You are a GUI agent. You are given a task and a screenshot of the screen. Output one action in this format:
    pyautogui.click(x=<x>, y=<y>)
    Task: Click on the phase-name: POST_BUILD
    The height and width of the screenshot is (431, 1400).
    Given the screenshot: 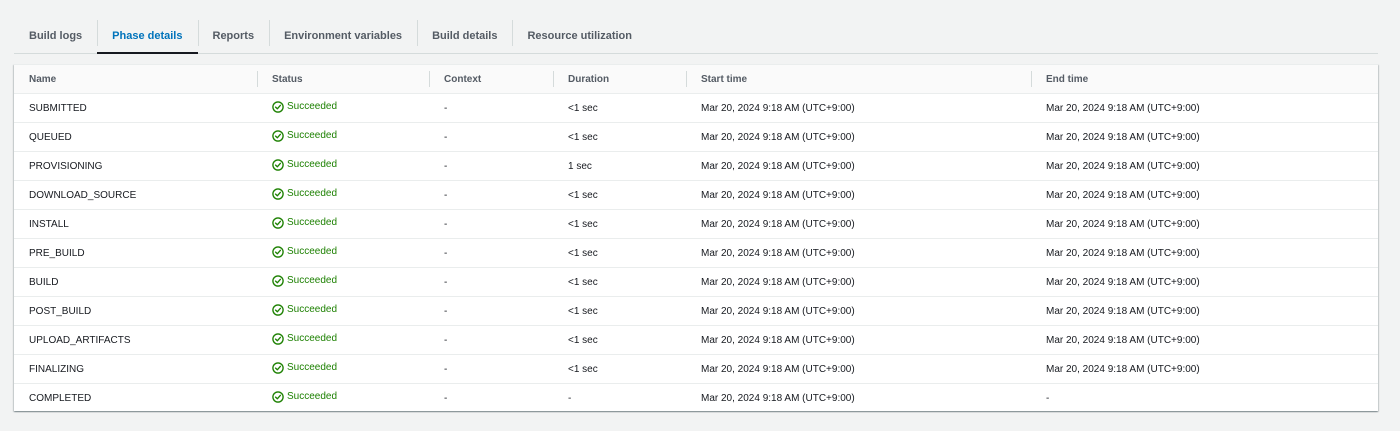 What is the action you would take?
    pyautogui.click(x=135, y=311)
    